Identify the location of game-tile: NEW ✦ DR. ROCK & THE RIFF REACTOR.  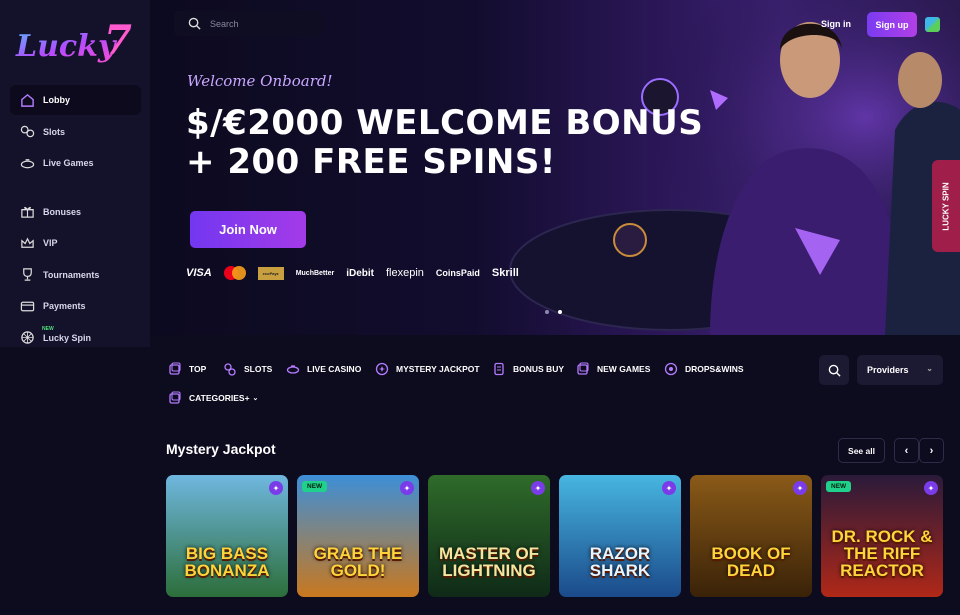
(882, 536).